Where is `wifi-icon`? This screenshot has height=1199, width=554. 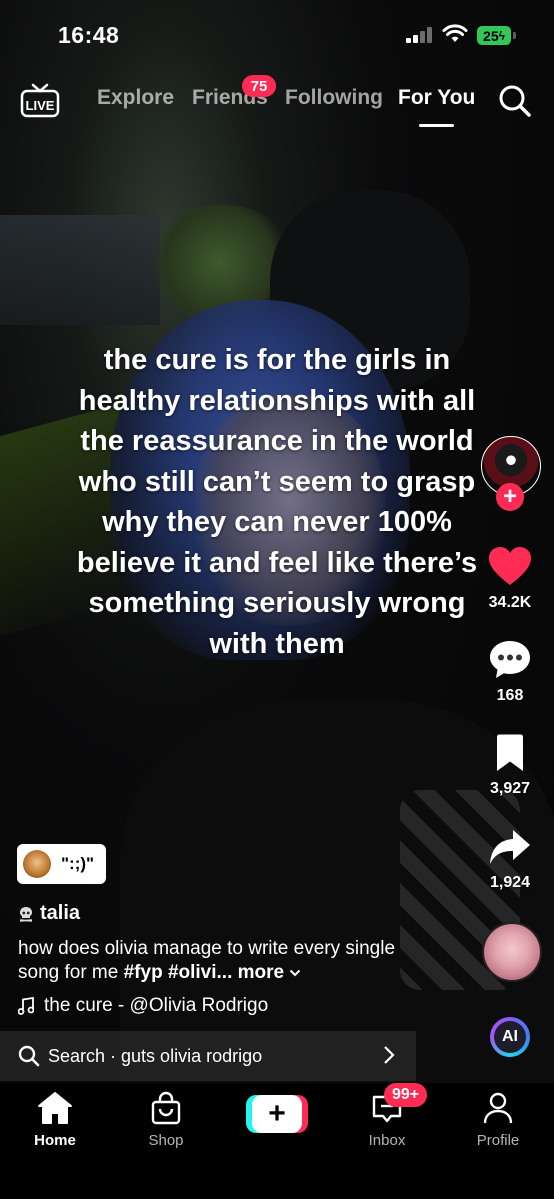
wifi-icon is located at coordinates (455, 33).